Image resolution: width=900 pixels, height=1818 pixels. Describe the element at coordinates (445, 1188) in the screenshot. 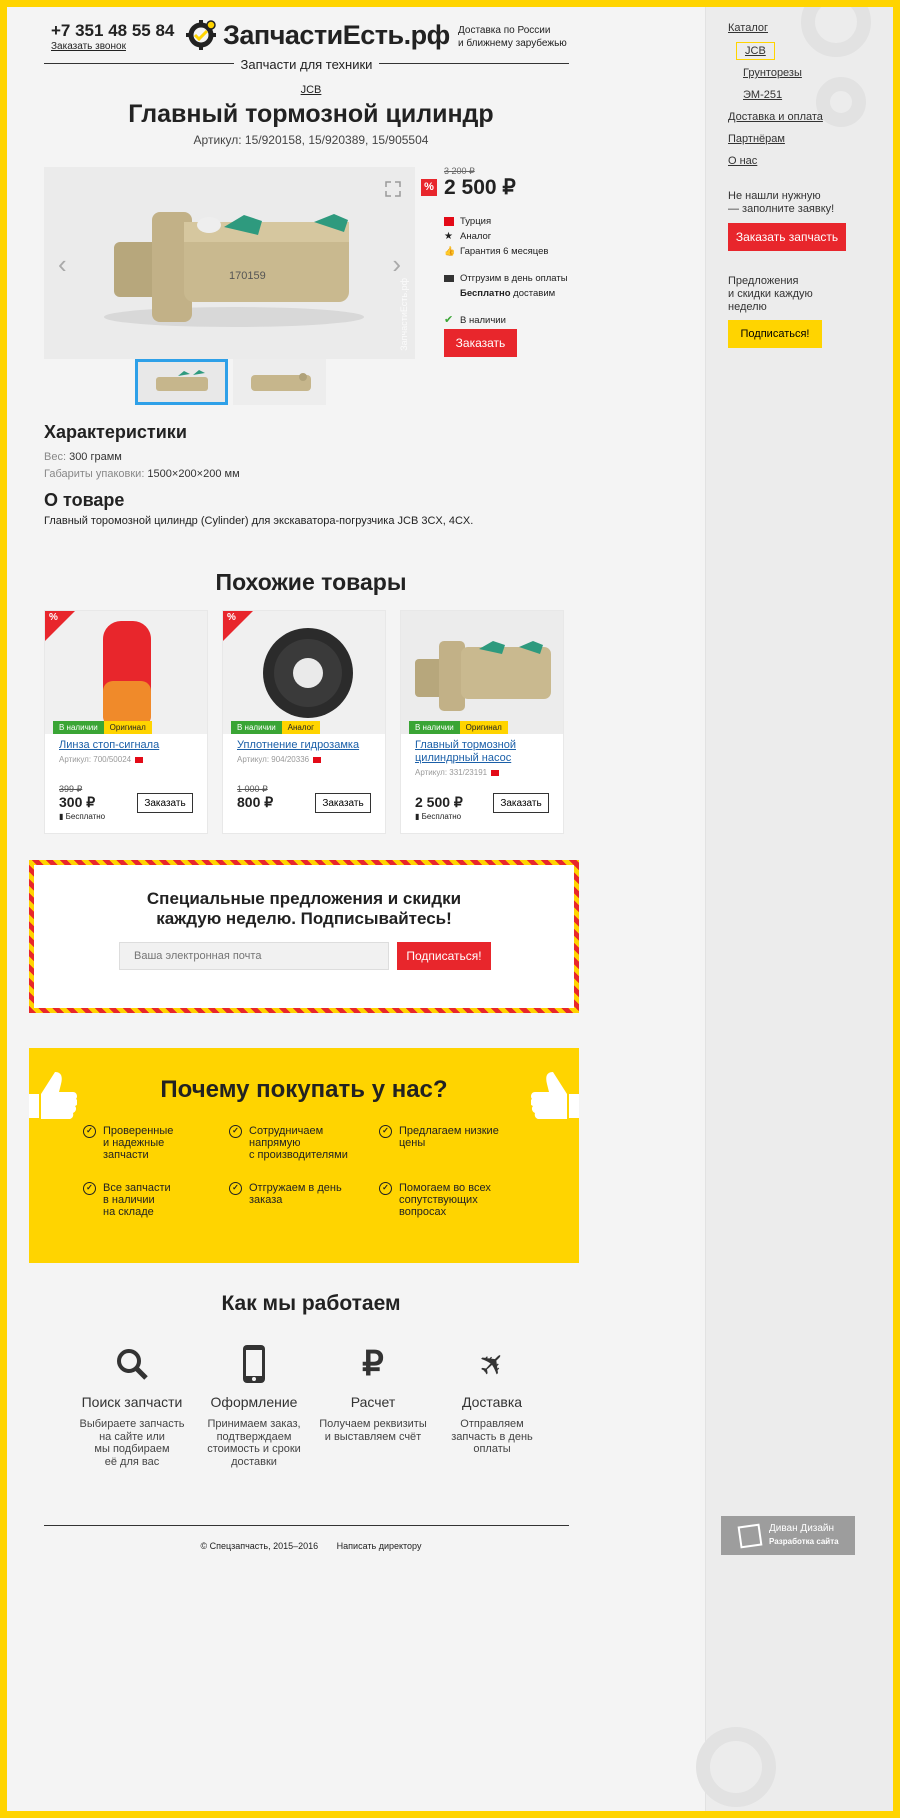

I see `why-line: Помогаем во всех` at that location.